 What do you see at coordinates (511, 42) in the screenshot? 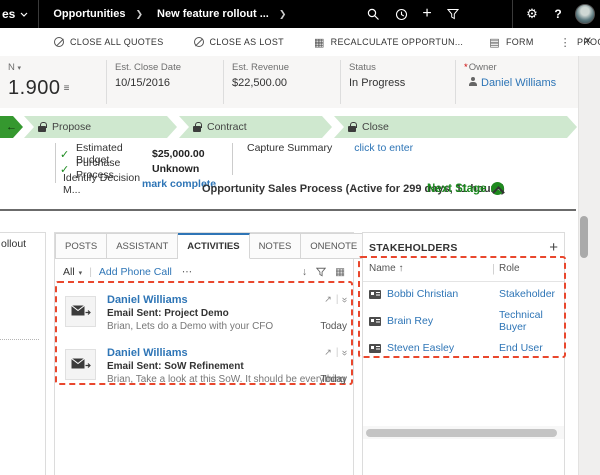
I see `form-button: ▤ FORM` at bounding box center [511, 42].